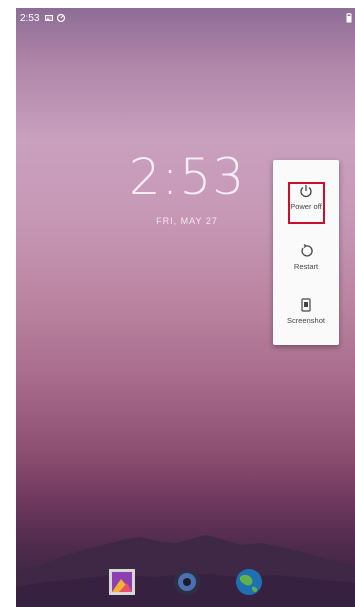 Image resolution: width=355 pixels, height=607 pixels. I want to click on status-bar: 2:53, so click(185, 19).